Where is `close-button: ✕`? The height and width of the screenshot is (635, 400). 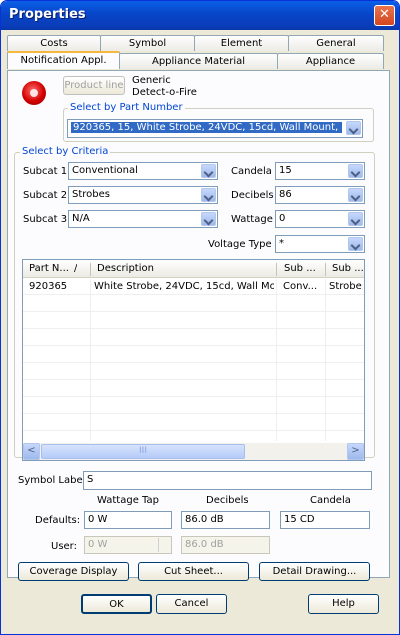
close-button: ✕ is located at coordinates (384, 15).